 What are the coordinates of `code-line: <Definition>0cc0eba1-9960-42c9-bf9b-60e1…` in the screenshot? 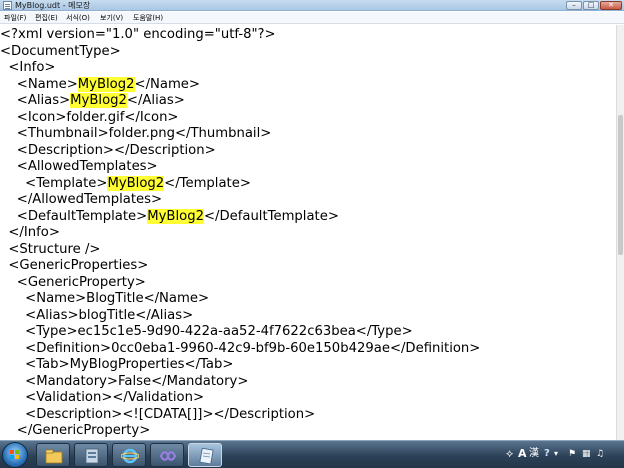 It's located at (240, 349).